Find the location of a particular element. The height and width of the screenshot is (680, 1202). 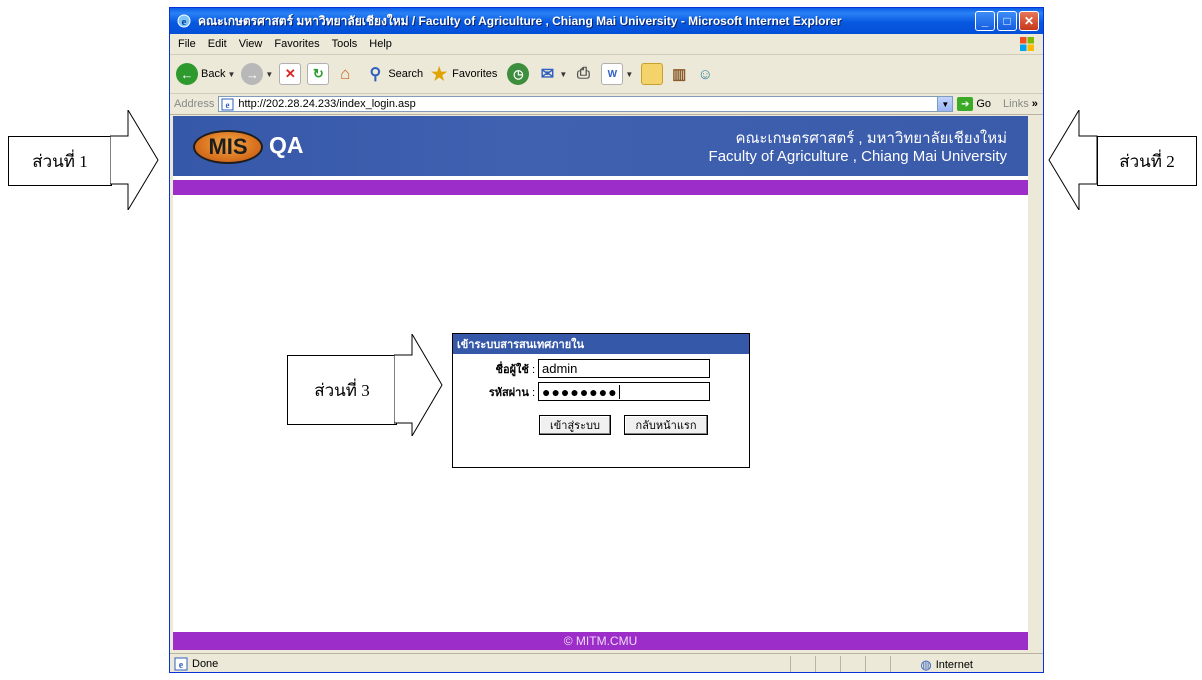

research-button: ▥ is located at coordinates (679, 74).